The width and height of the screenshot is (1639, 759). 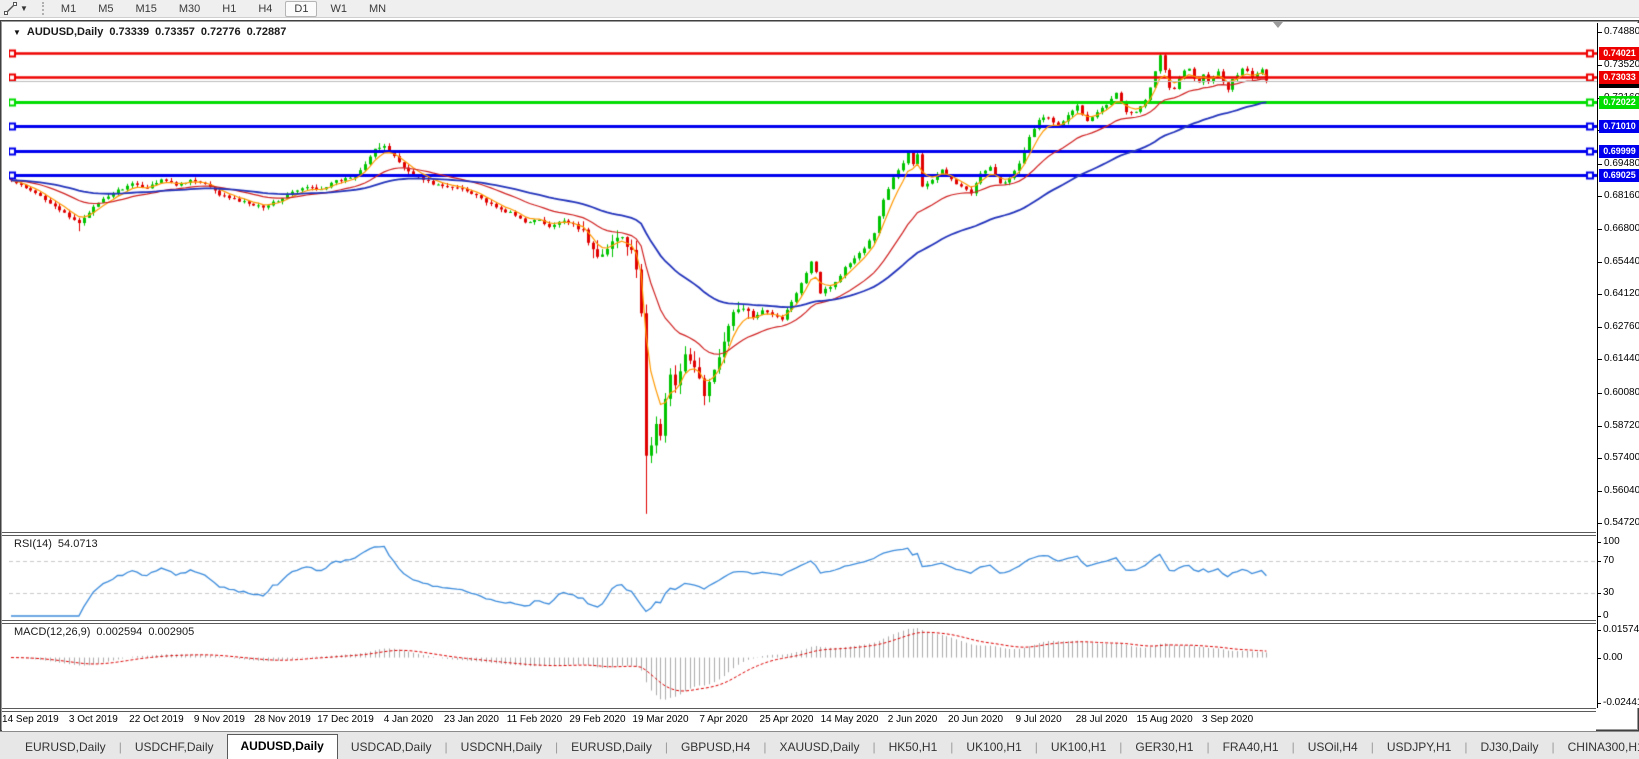 I want to click on date-axis-label: 11 Feb 2020, so click(x=534, y=719).